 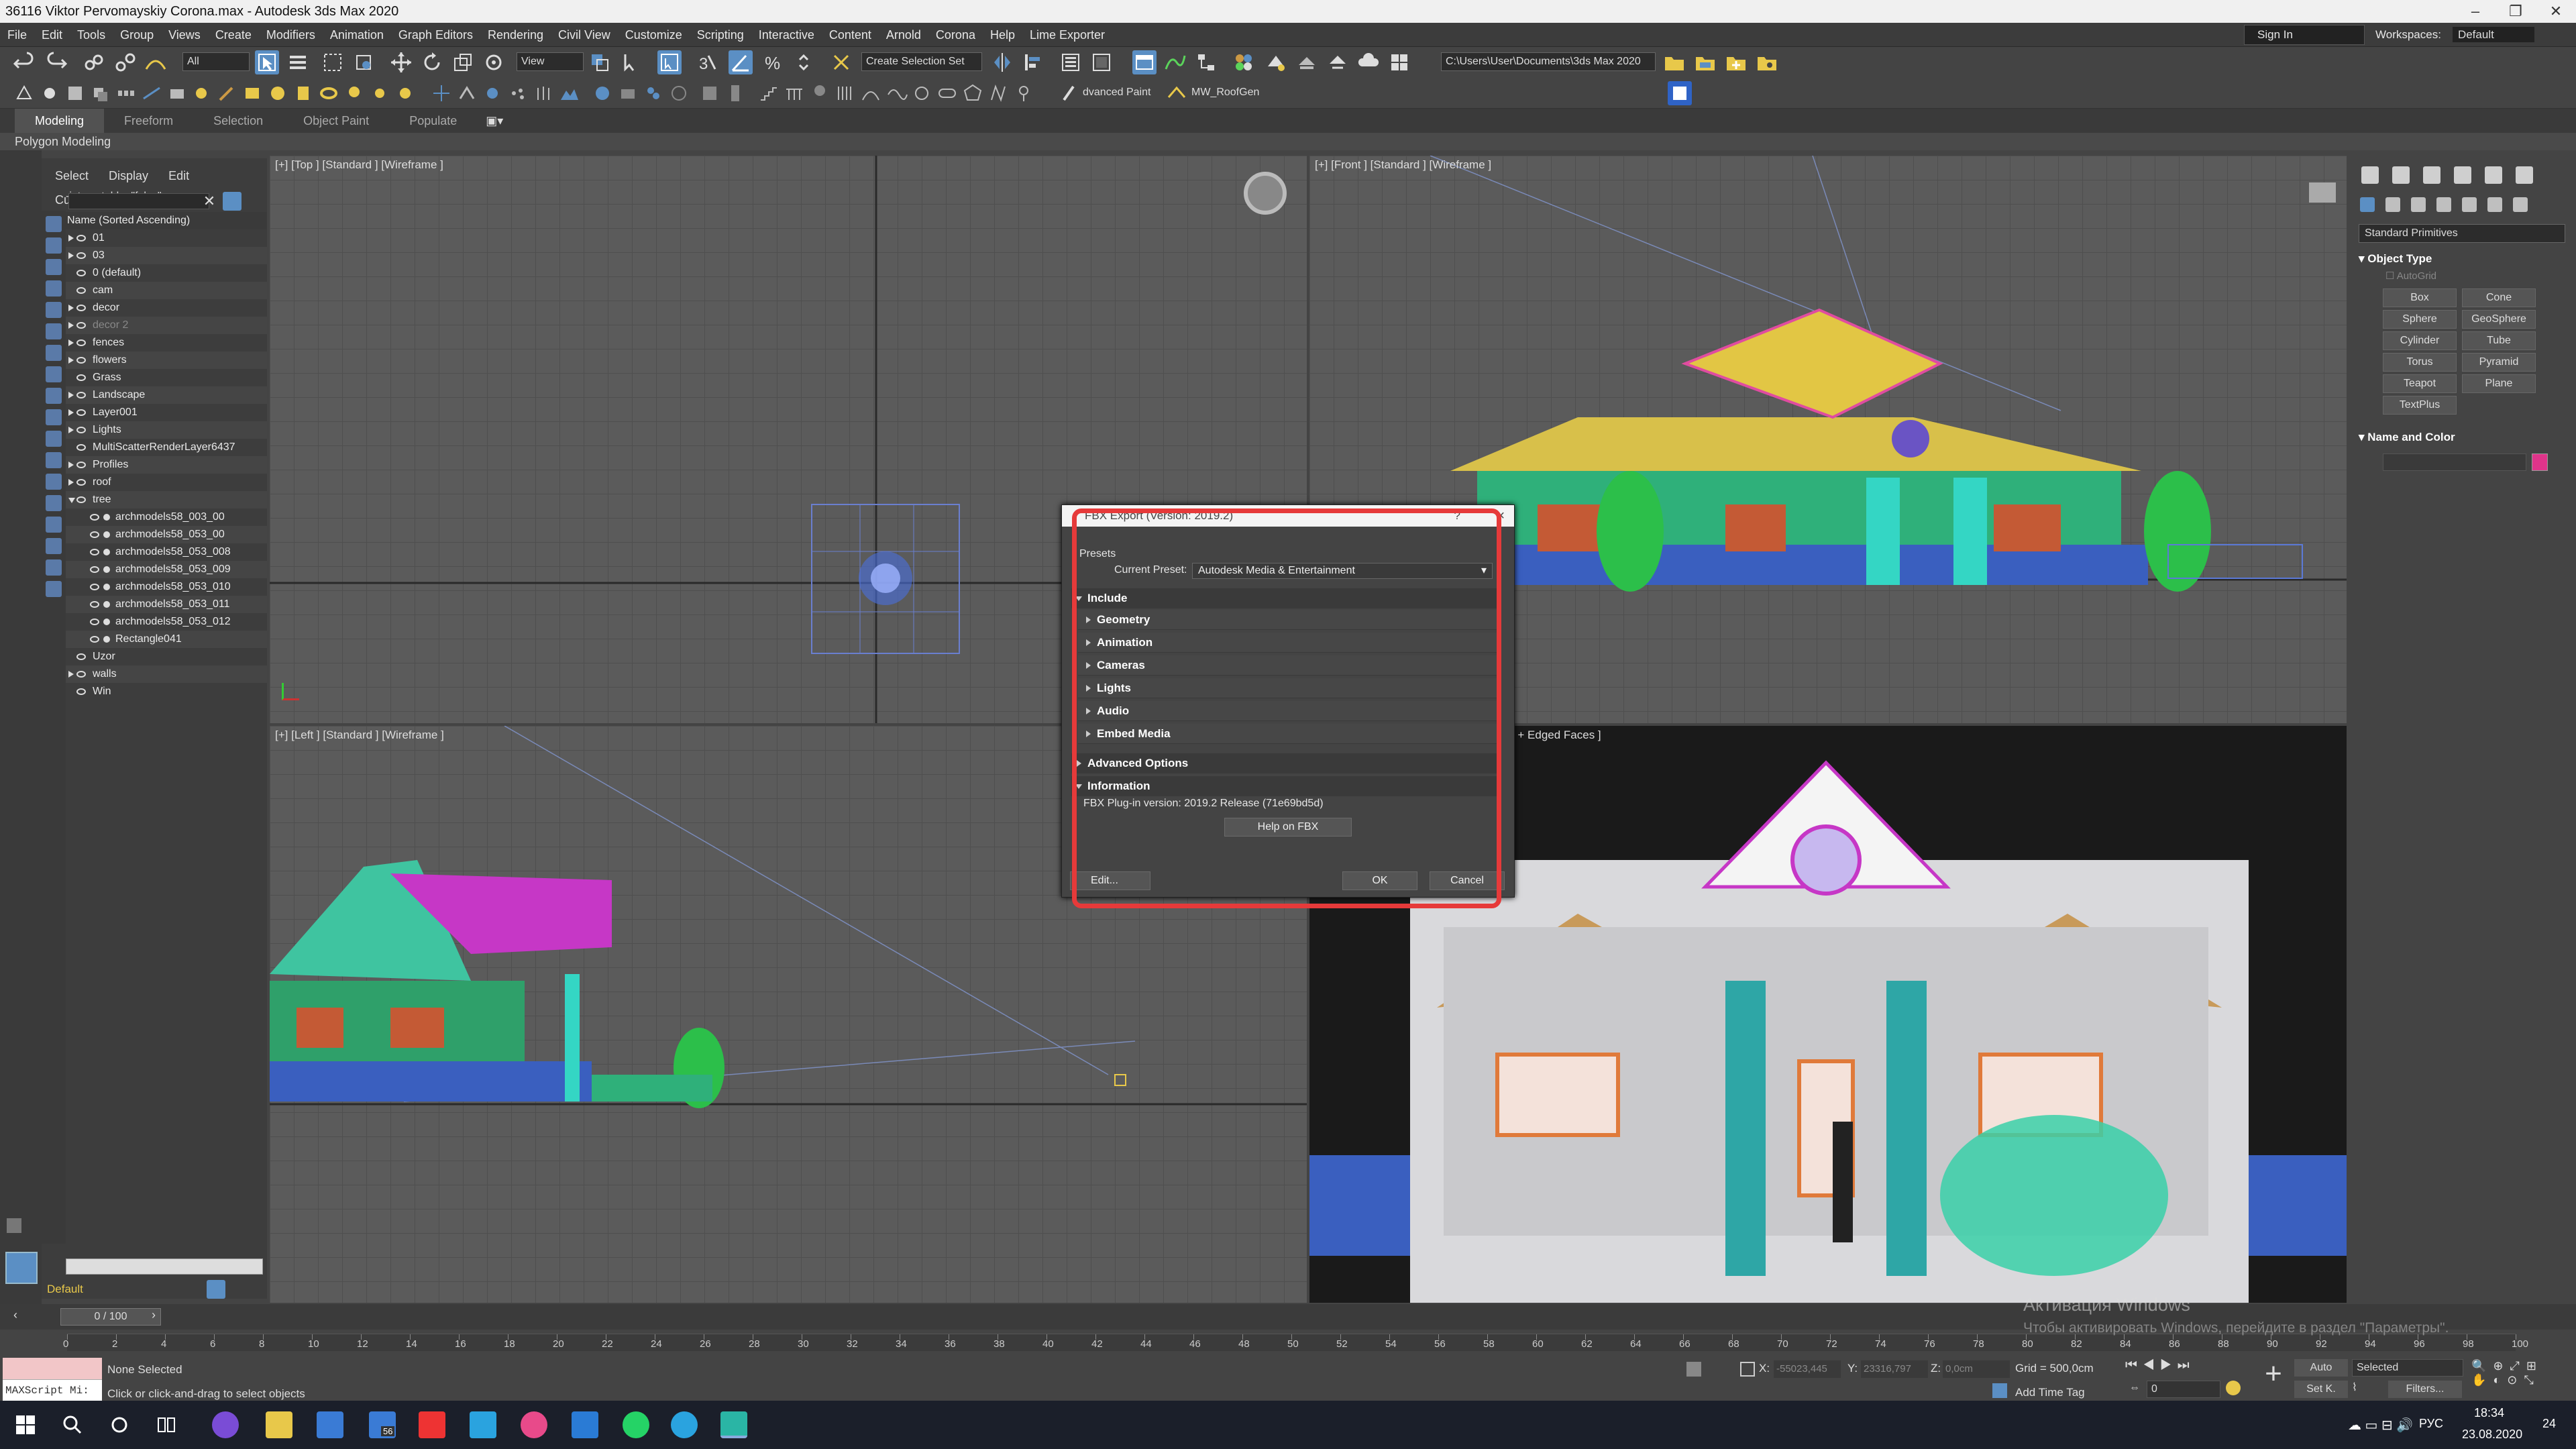 What do you see at coordinates (518, 93) in the screenshot?
I see `particle-icon` at bounding box center [518, 93].